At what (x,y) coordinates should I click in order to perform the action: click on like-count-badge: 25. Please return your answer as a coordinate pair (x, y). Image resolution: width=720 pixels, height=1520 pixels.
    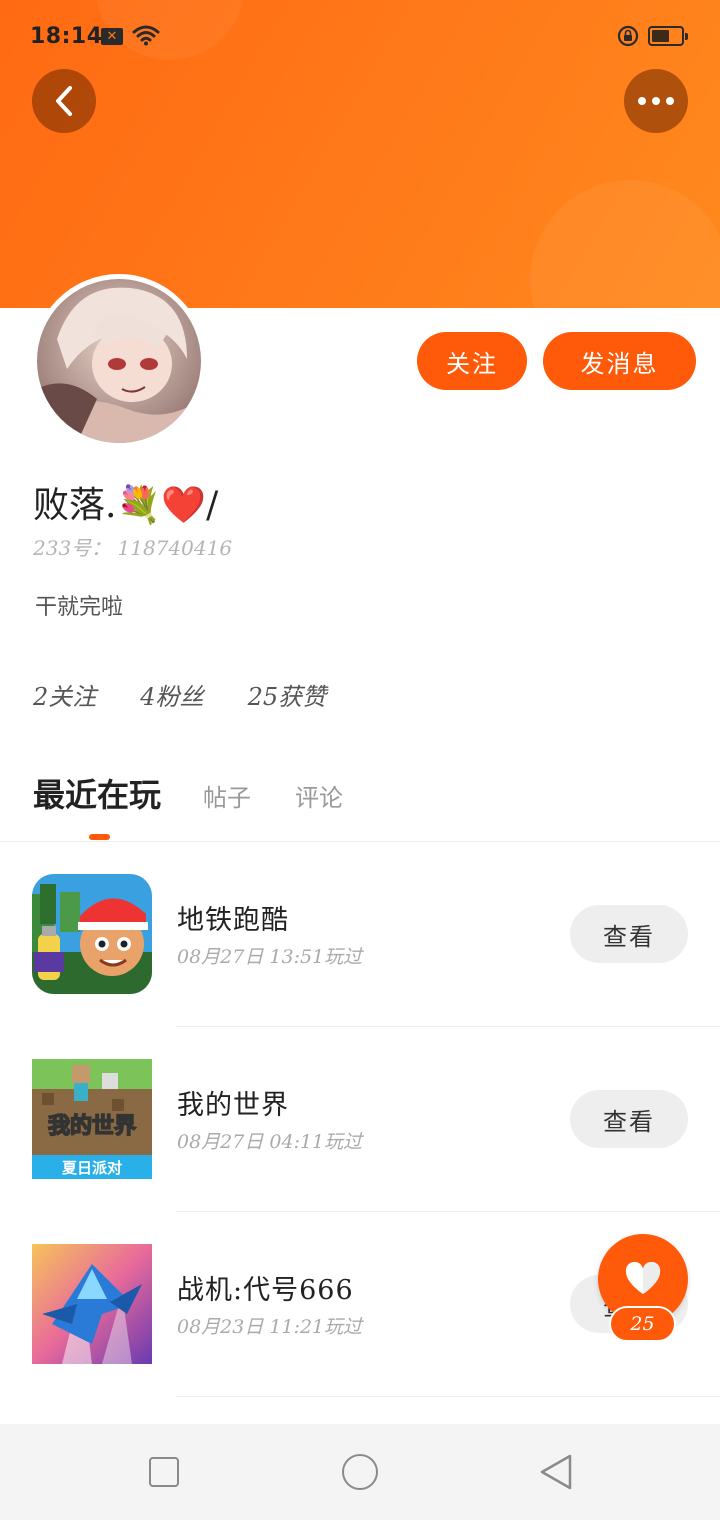
    Looking at the image, I should click on (642, 1324).